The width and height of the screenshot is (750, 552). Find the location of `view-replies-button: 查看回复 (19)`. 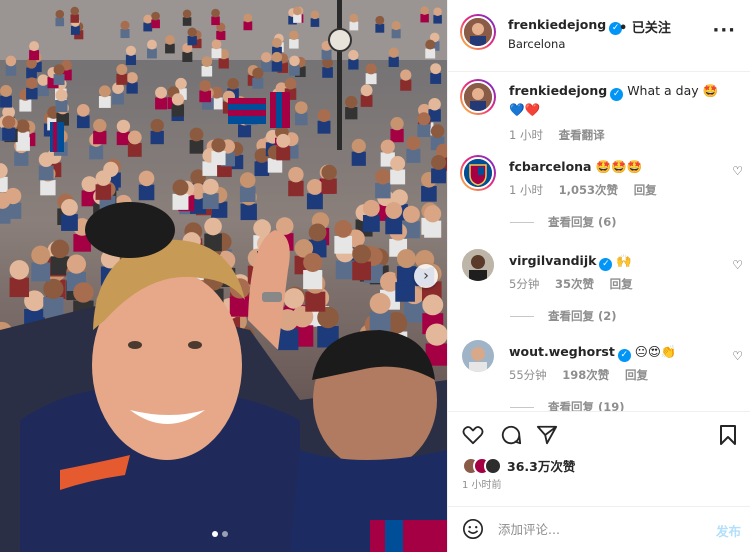

view-replies-button: 查看回复 (19) is located at coordinates (567, 405).